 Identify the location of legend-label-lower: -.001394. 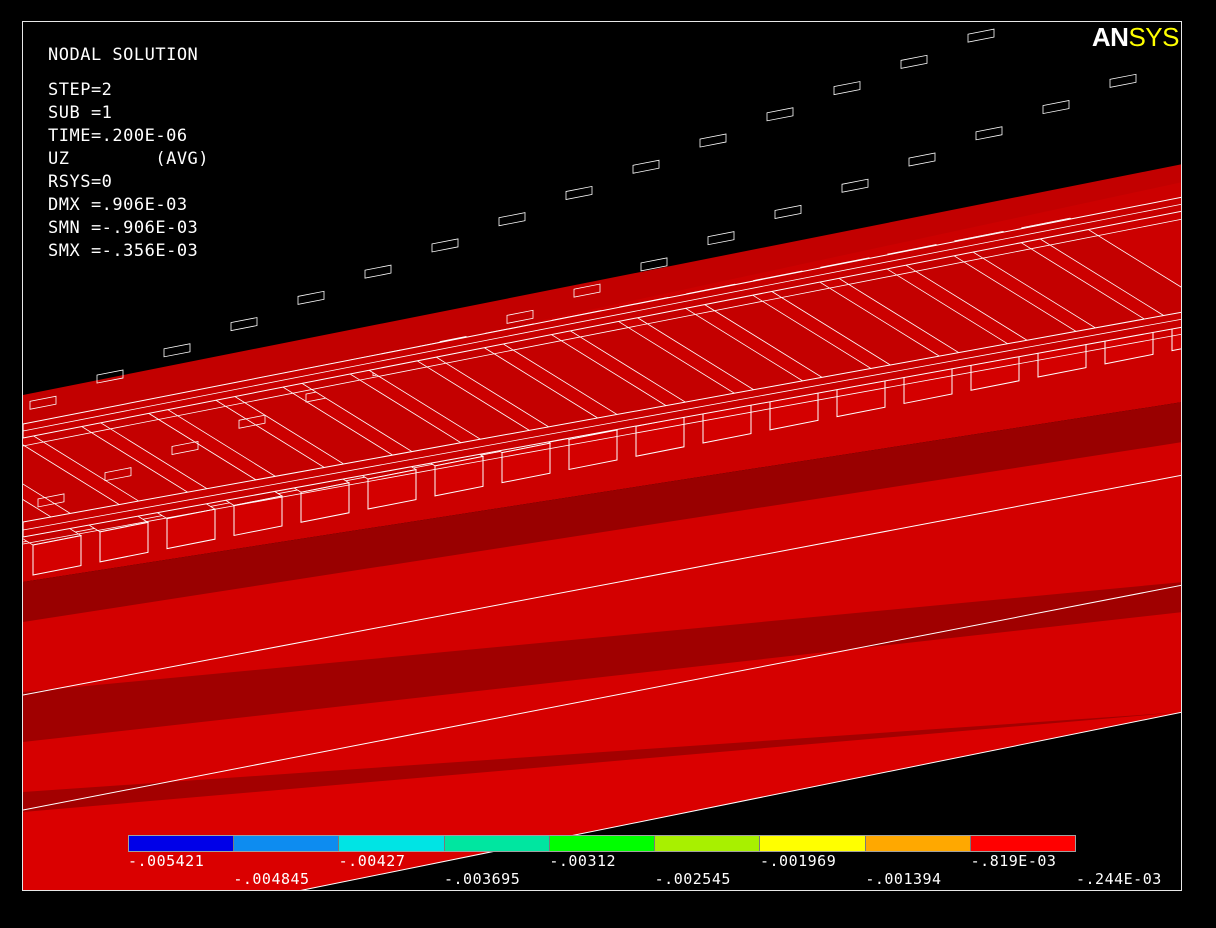
(903, 879).